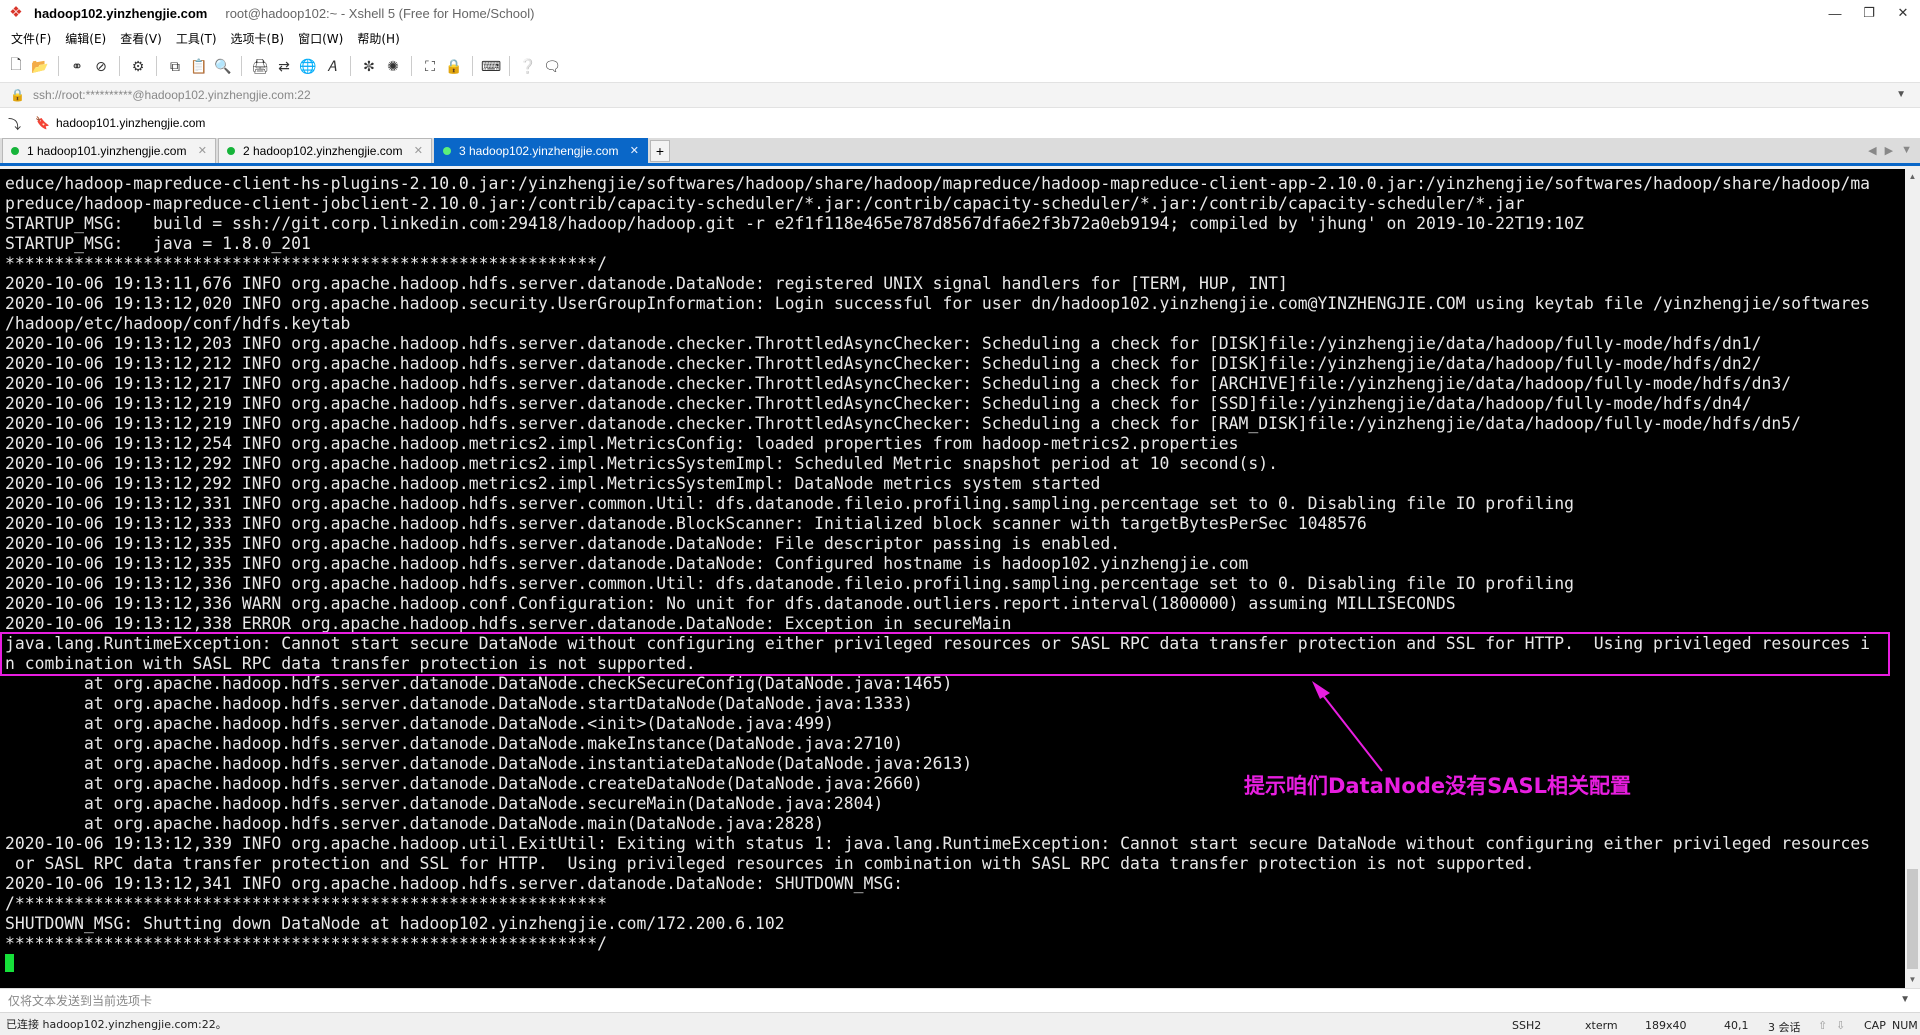 The width and height of the screenshot is (1920, 1035). Describe the element at coordinates (77, 66) in the screenshot. I see `reconnect-icon: ⚭` at that location.